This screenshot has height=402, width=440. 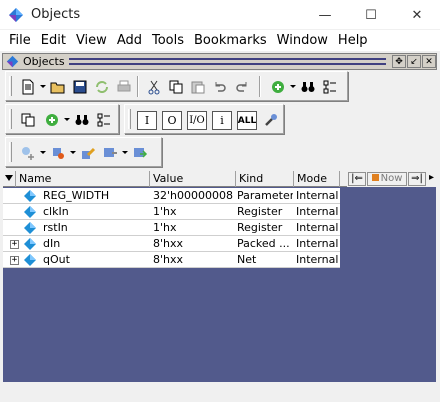 I want to click on window-title: Objects, so click(x=56, y=14).